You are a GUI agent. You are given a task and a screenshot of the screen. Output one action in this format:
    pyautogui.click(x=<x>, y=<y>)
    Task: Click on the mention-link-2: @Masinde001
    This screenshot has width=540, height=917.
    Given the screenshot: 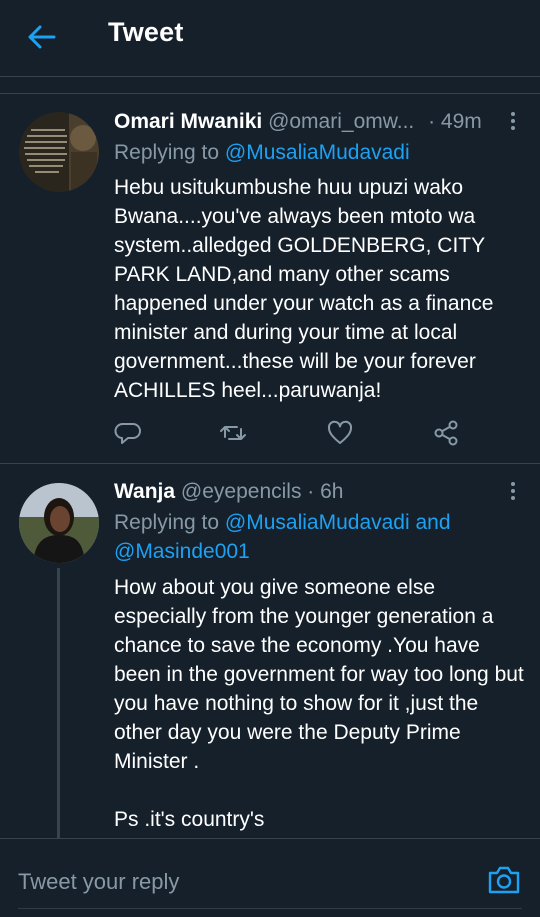 What is the action you would take?
    pyautogui.click(x=182, y=551)
    